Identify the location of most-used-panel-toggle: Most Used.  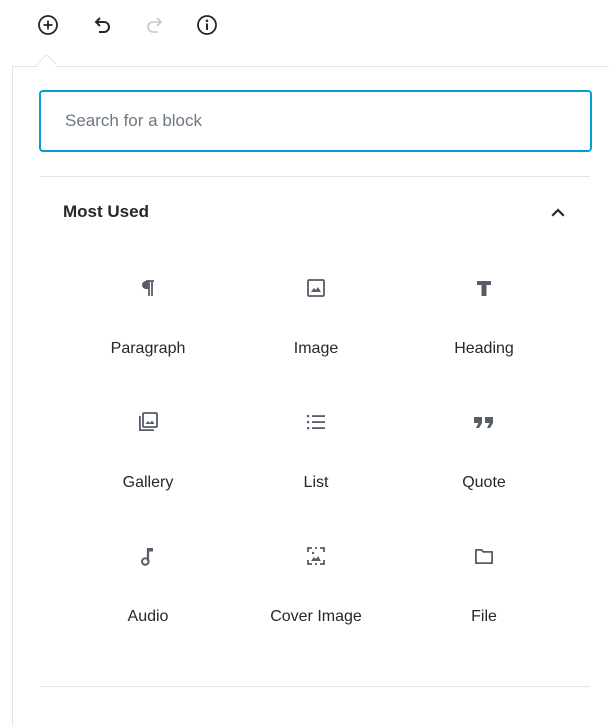
(315, 212).